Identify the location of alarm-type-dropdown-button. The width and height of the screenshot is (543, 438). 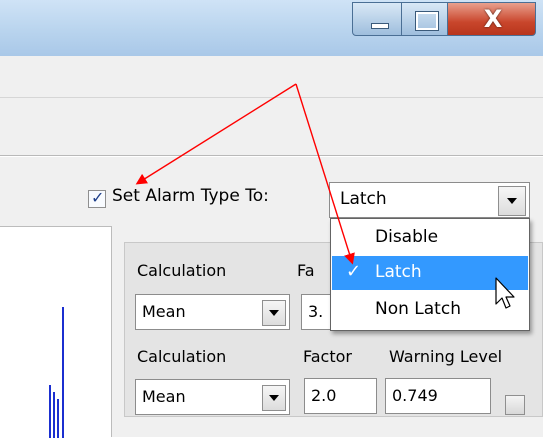
(512, 201).